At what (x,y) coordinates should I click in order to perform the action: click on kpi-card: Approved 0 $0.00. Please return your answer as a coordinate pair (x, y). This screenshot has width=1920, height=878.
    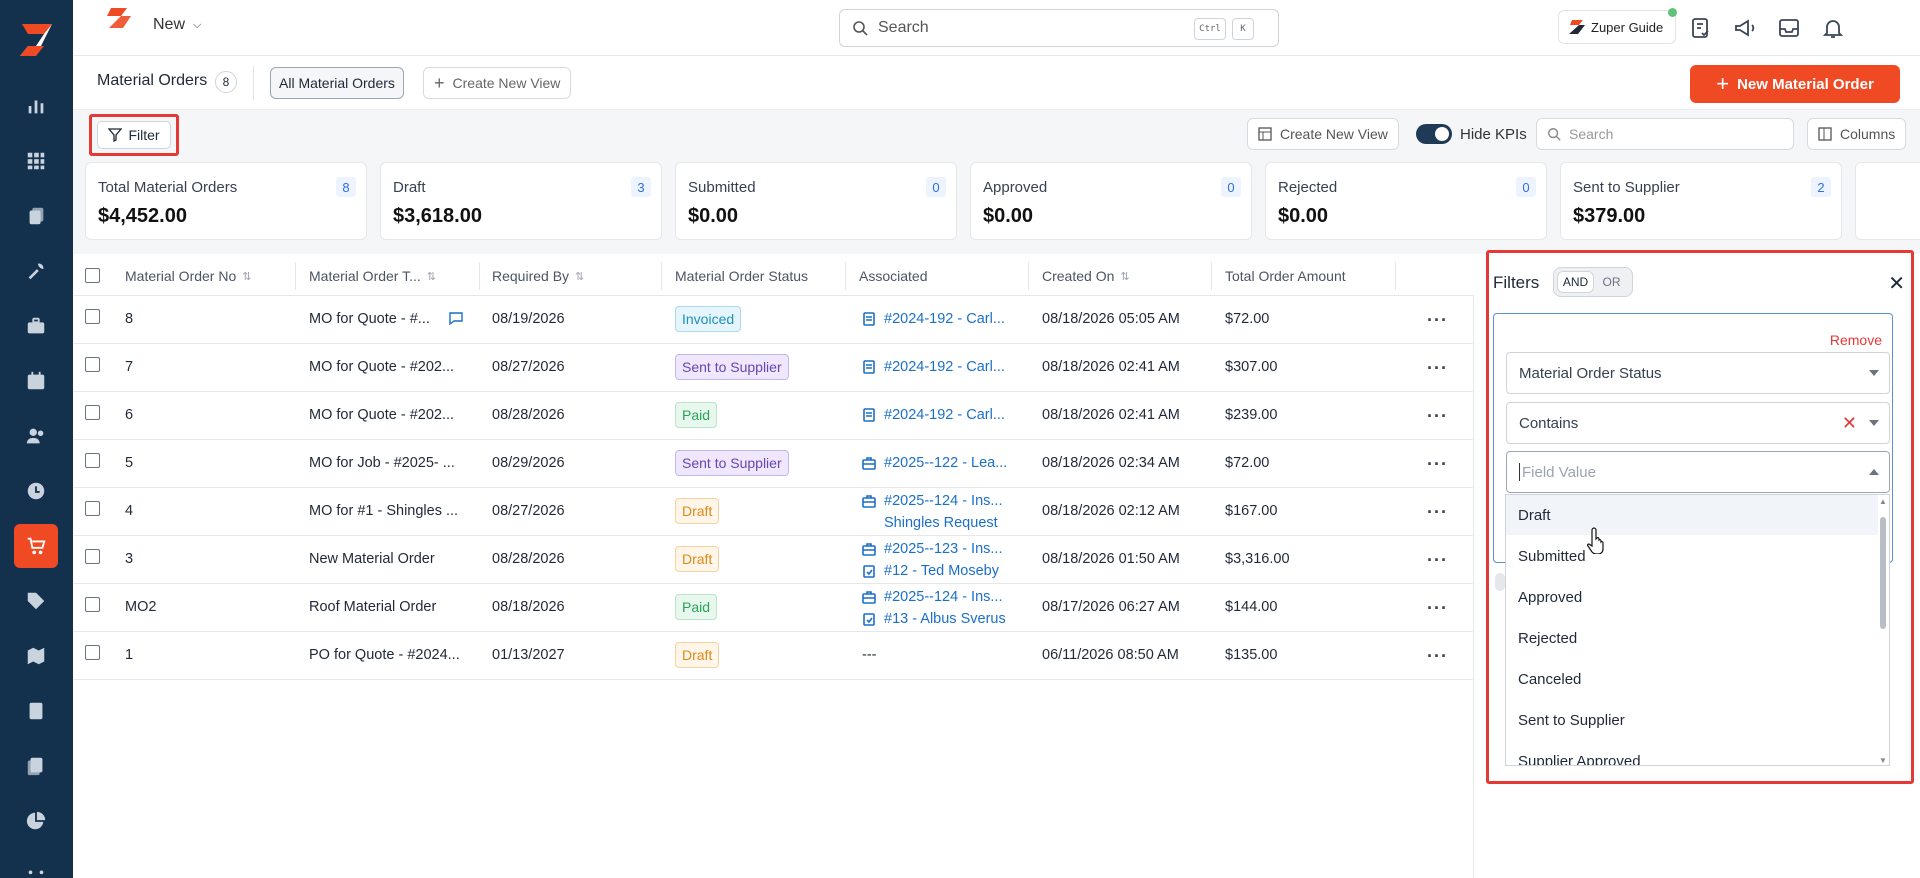
    Looking at the image, I should click on (1111, 201).